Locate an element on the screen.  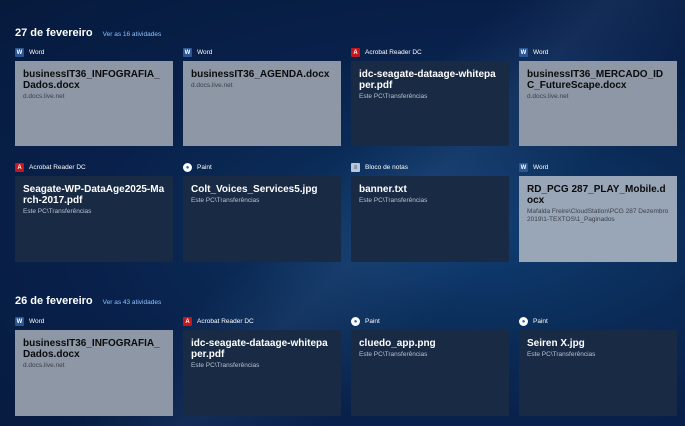
activity-card: Seiren X.jpg Este PC\Transferências is located at coordinates (598, 373).